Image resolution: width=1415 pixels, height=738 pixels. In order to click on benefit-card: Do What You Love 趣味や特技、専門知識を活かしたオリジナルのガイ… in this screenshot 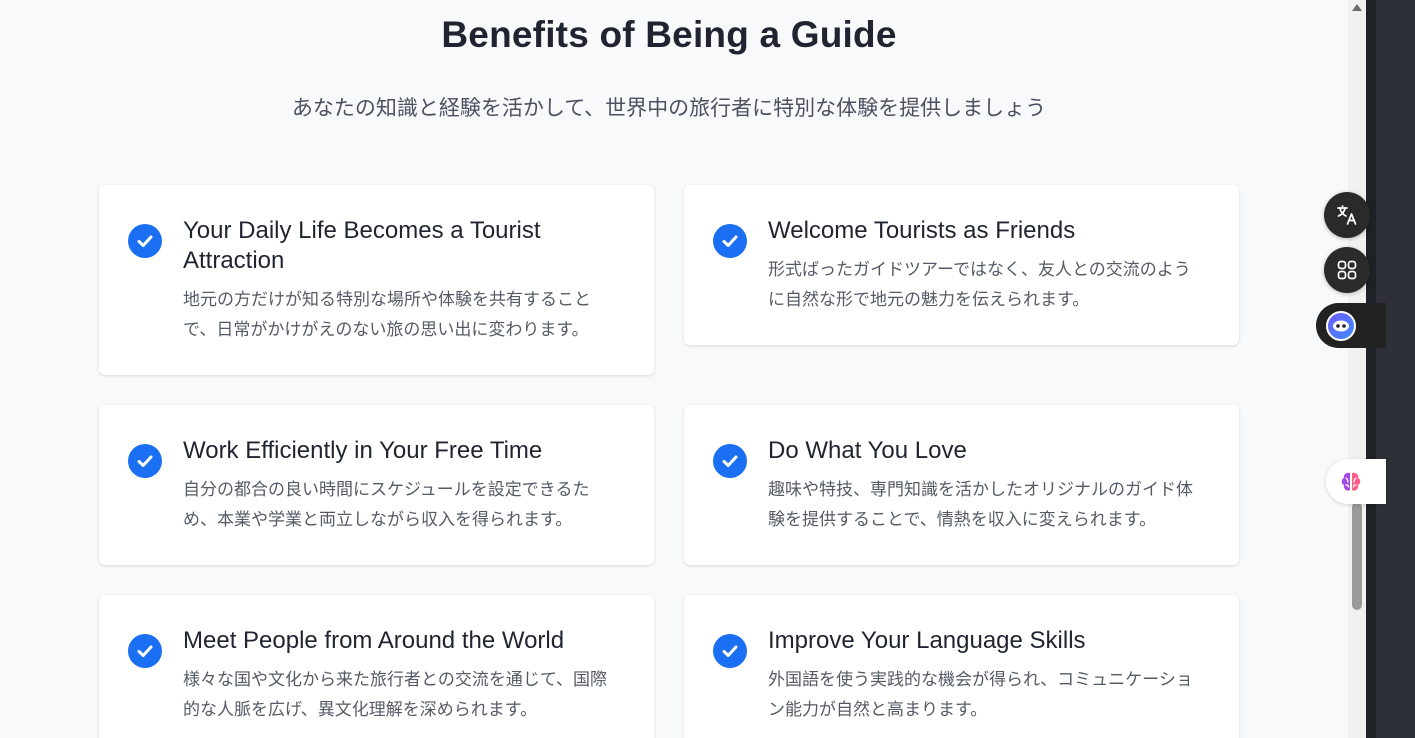, I will do `click(961, 485)`.